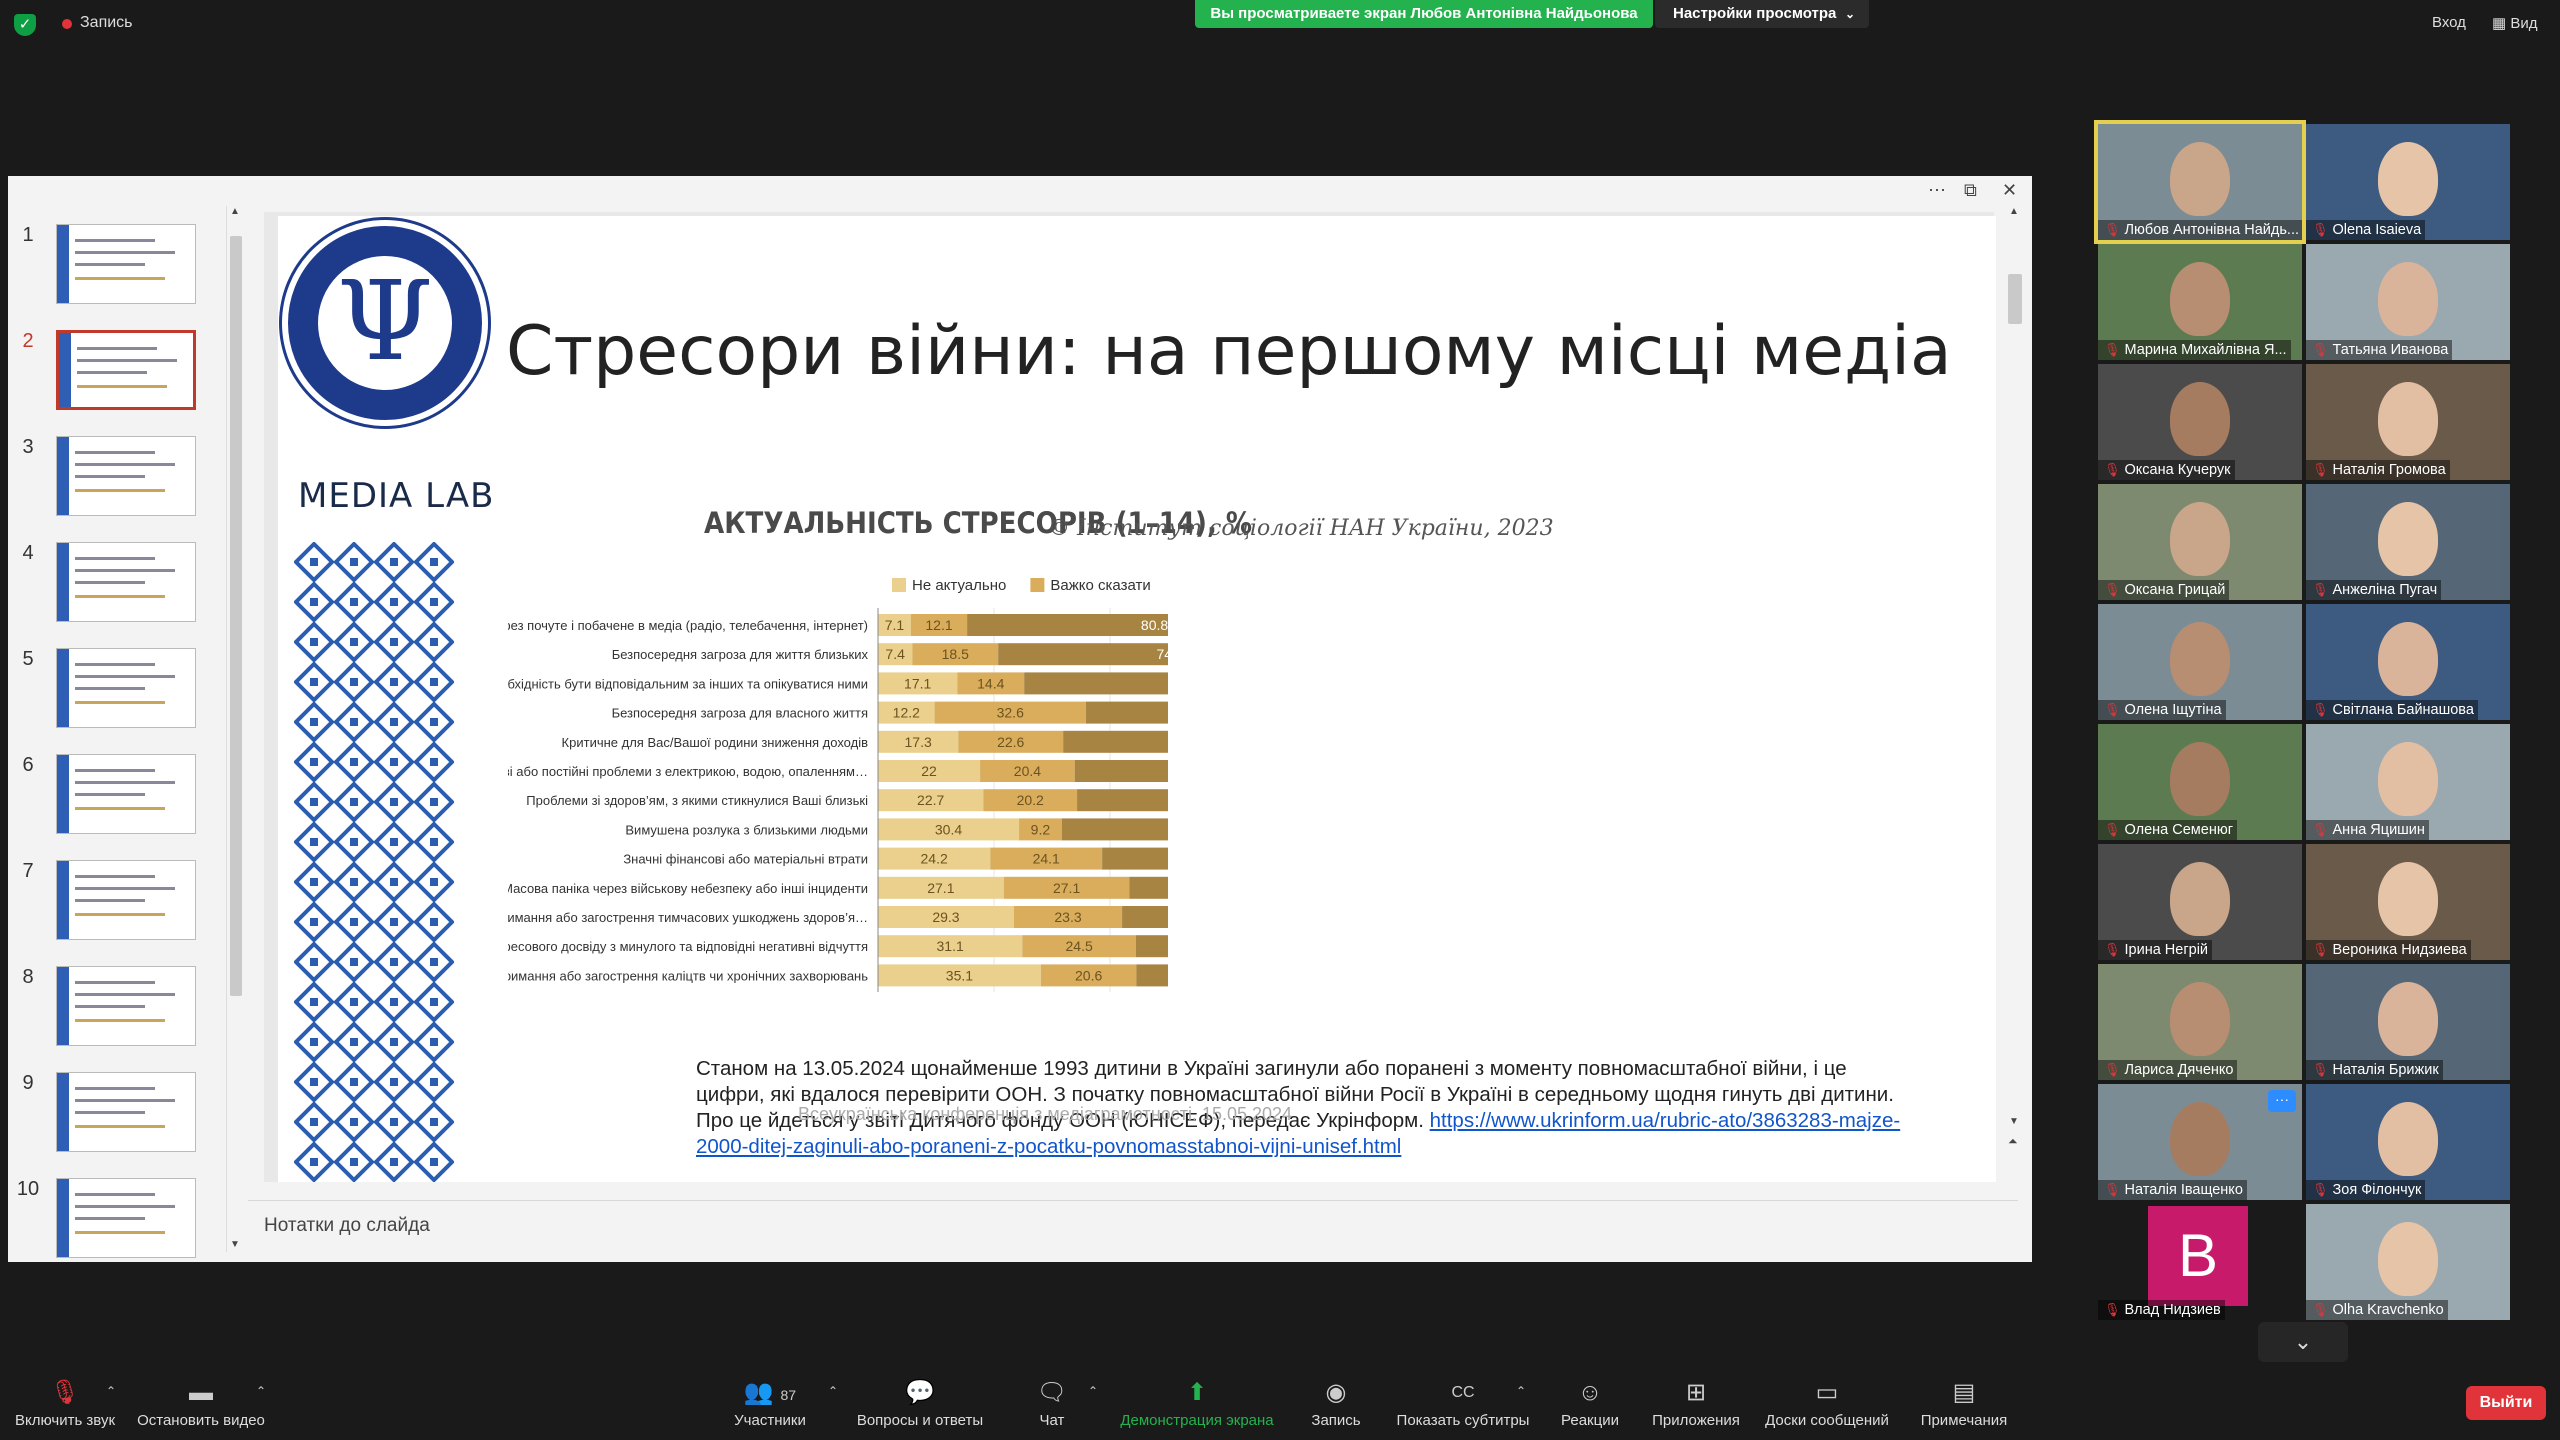 The image size is (2560, 1440). What do you see at coordinates (2378, 830) in the screenshot?
I see `participant-name-text: Анна Яцишин` at bounding box center [2378, 830].